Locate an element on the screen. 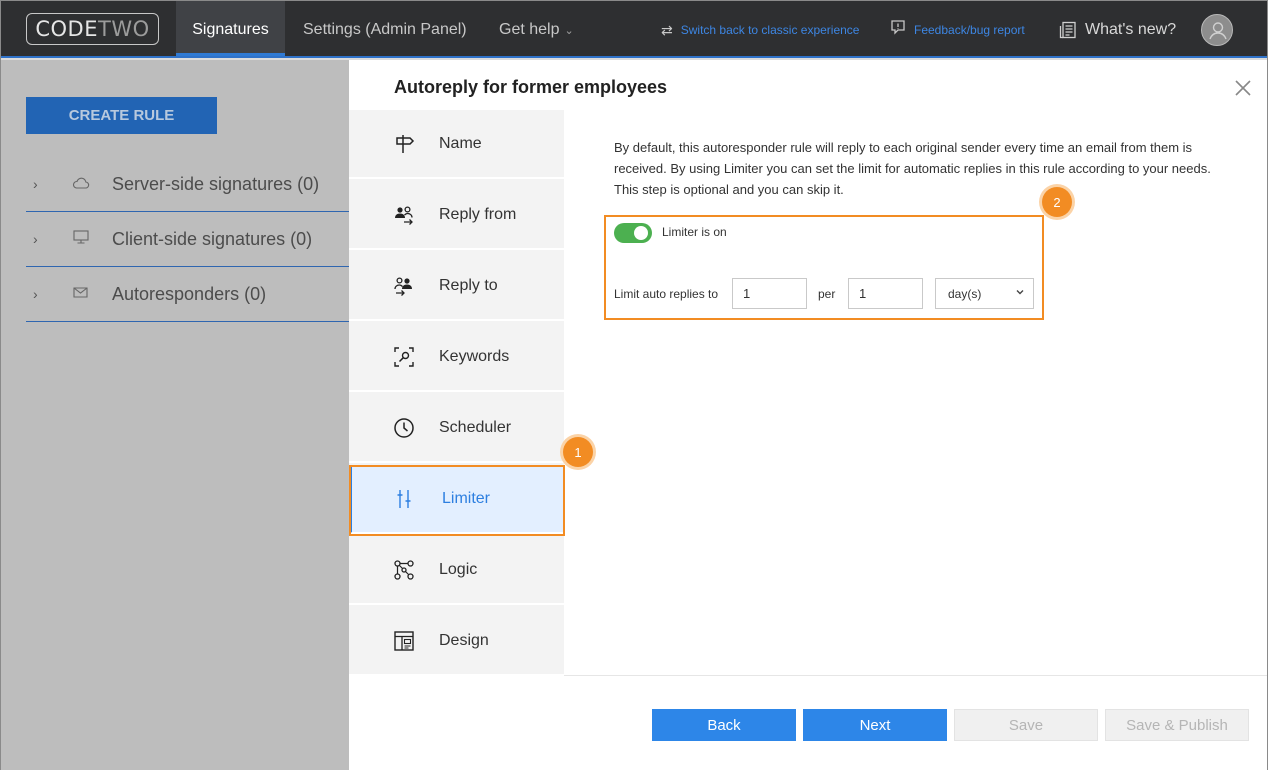 The image size is (1268, 770). step-name: Name is located at coordinates (456, 144).